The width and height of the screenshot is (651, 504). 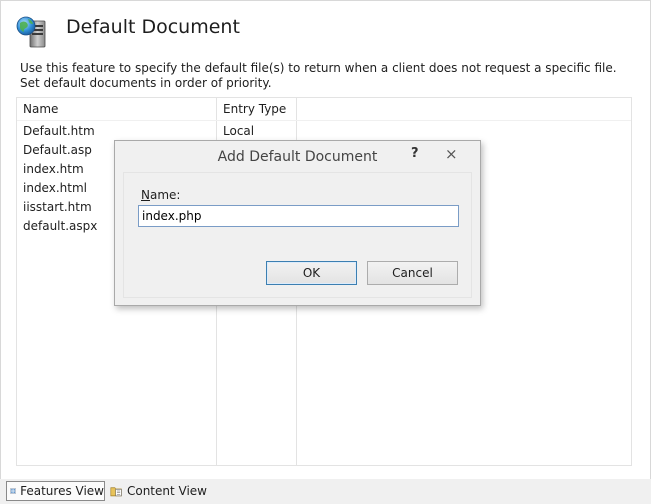 What do you see at coordinates (415, 153) in the screenshot?
I see `help-button: ?` at bounding box center [415, 153].